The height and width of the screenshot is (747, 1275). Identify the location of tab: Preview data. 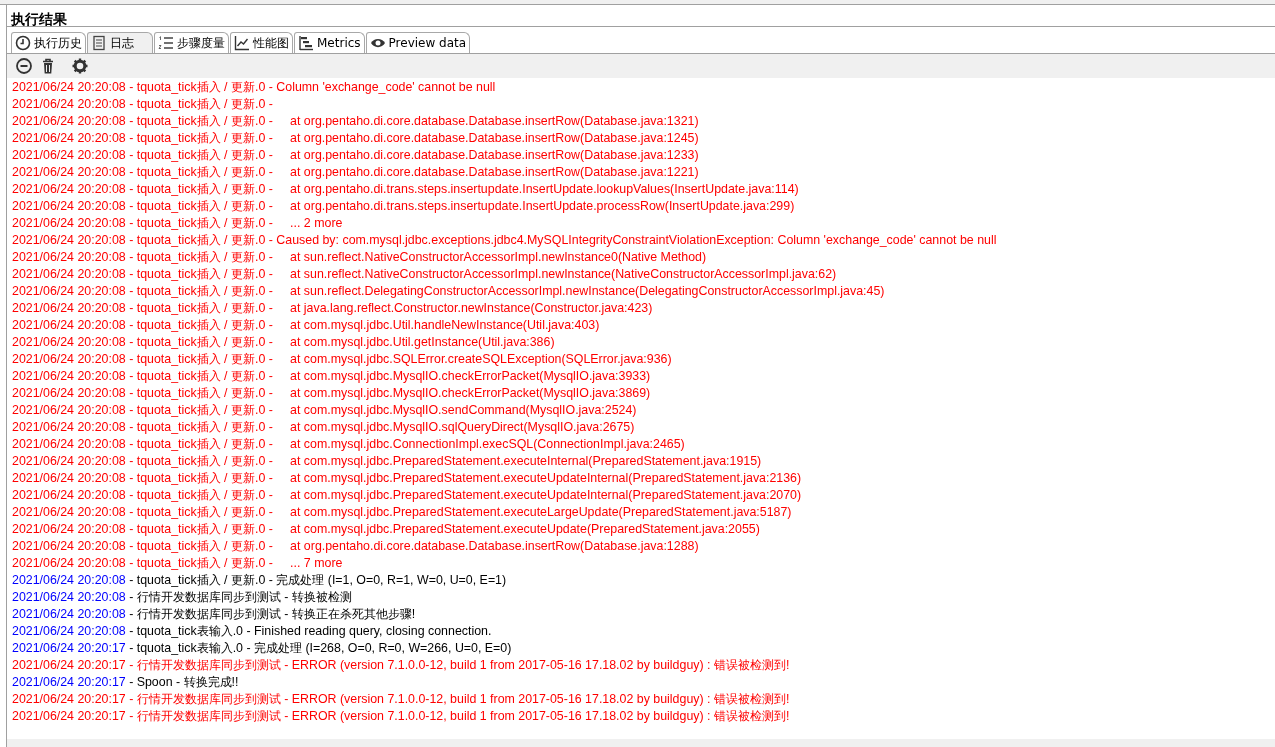
(418, 42).